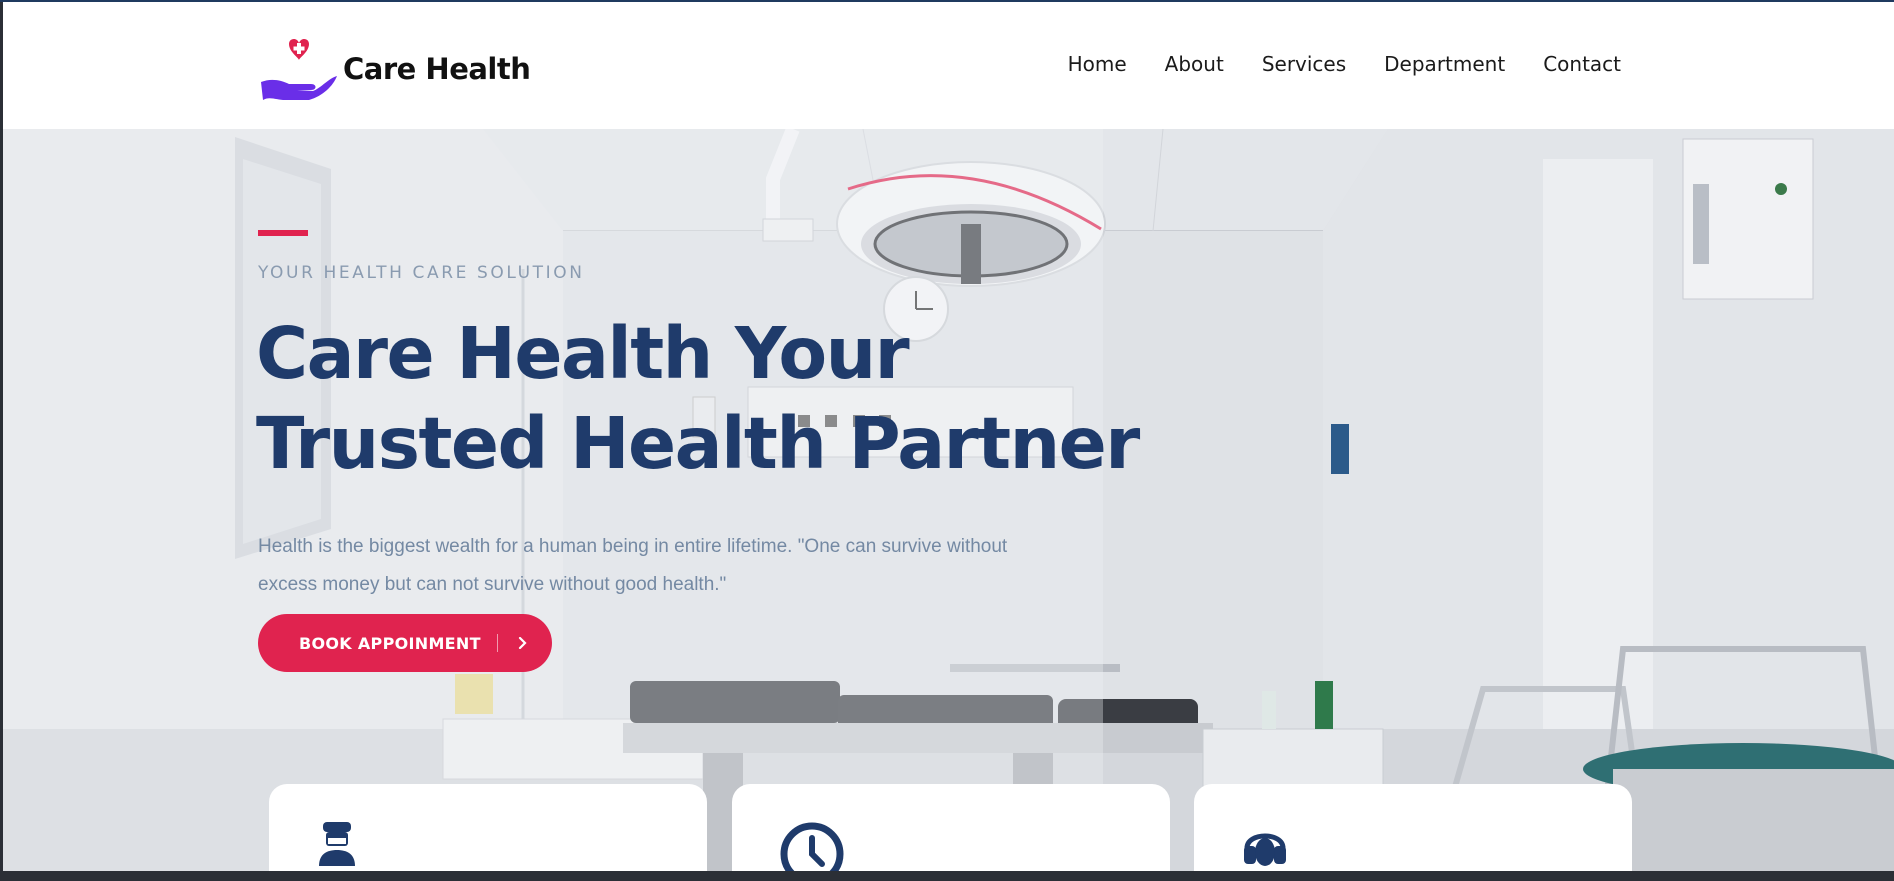  I want to click on hero-headline-line-1: Care Health Your, so click(583, 353).